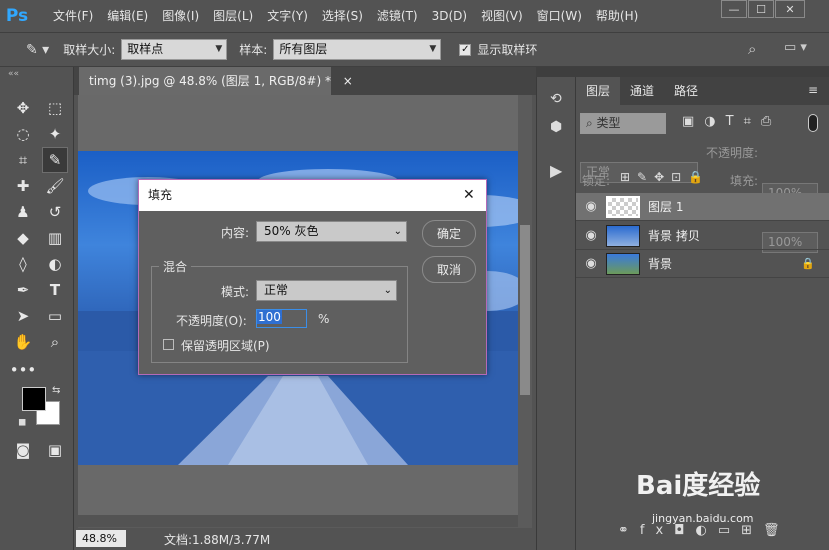 The image size is (829, 550). What do you see at coordinates (17, 16) in the screenshot?
I see `photoshop-logo: Ps` at bounding box center [17, 16].